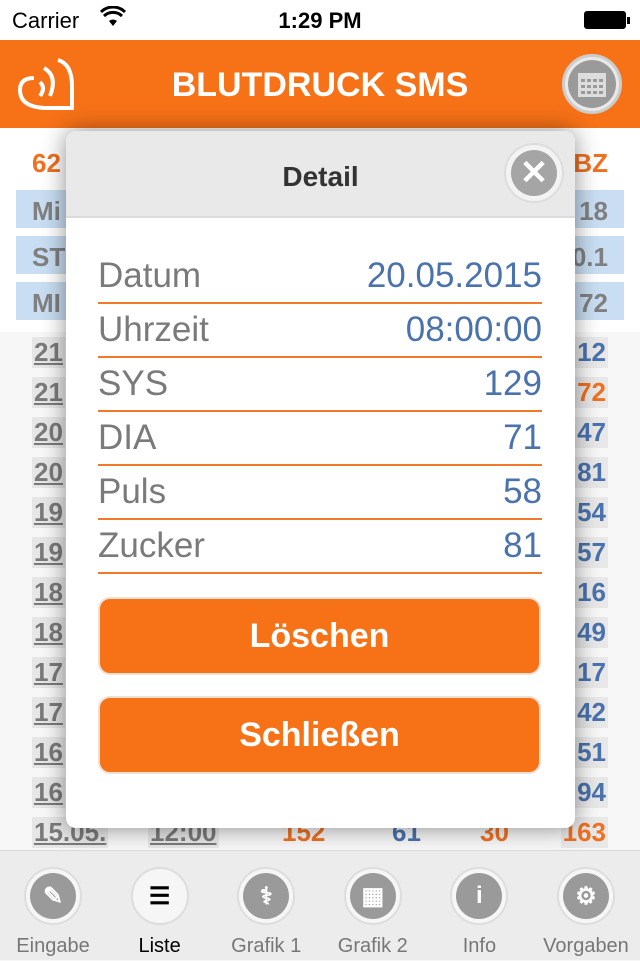  Describe the element at coordinates (586, 946) in the screenshot. I see `tab-label: Vorgaben` at that location.